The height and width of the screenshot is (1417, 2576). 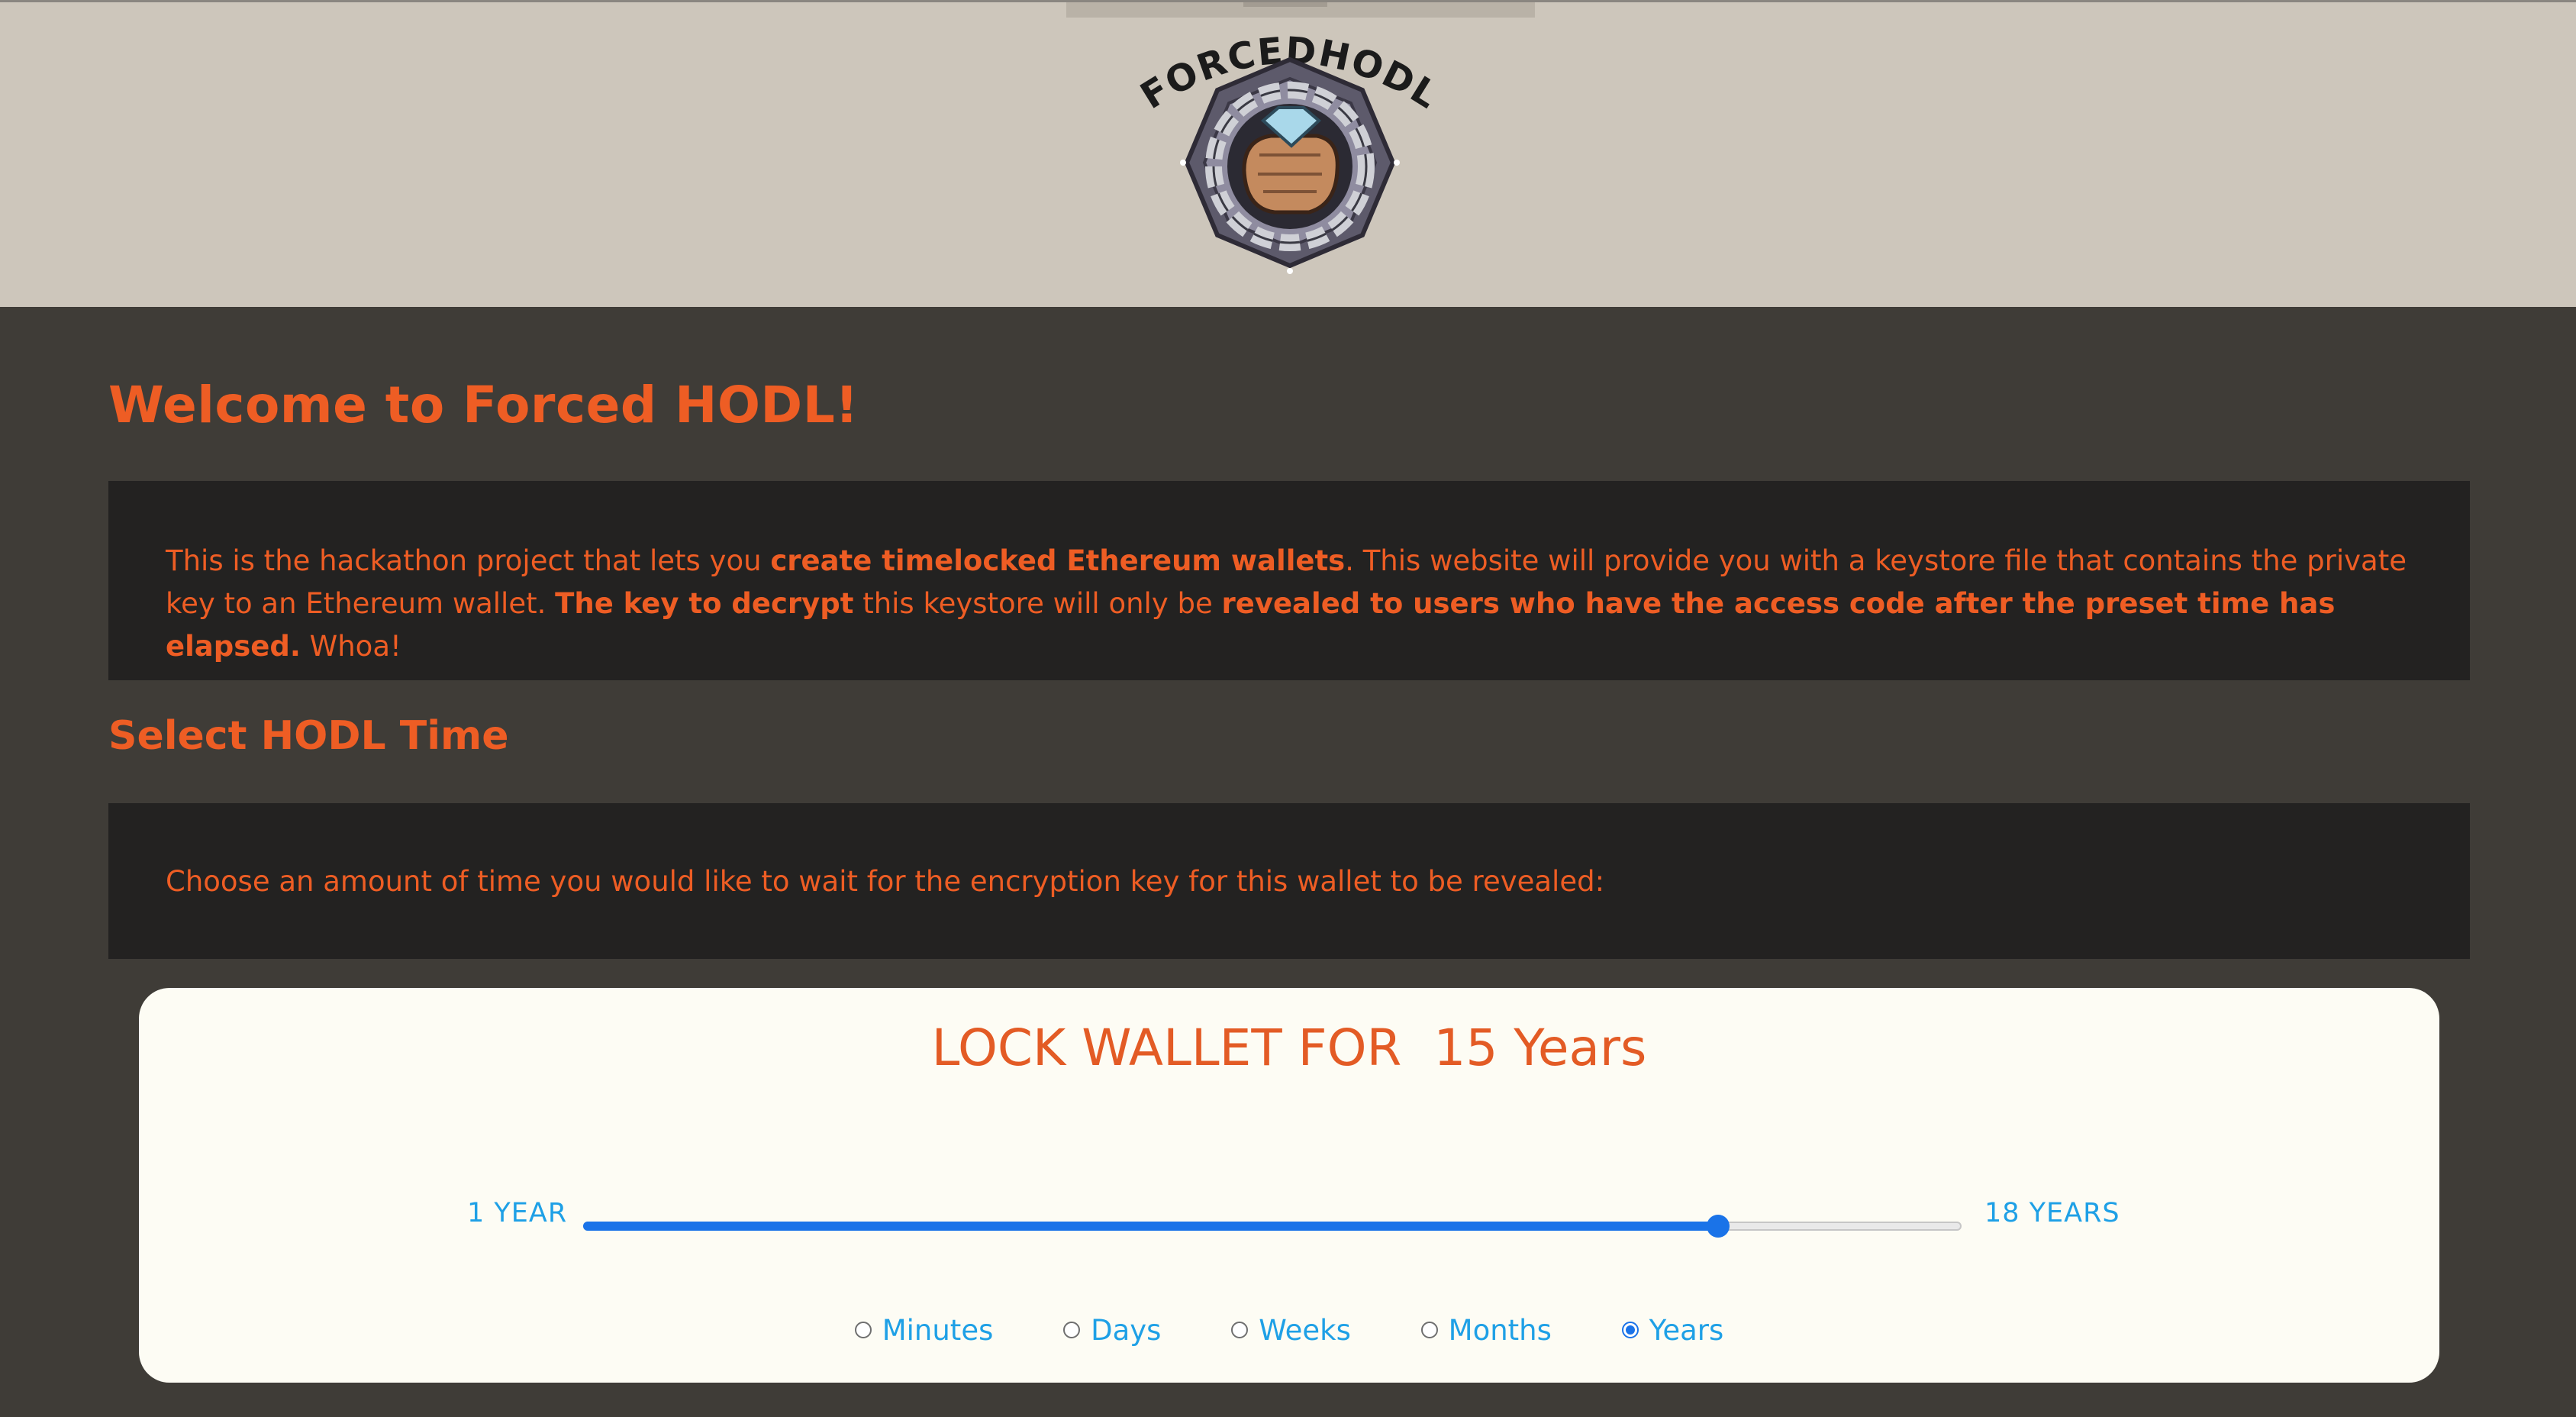 I want to click on intro-text-3: this keystore will only be, so click(x=1037, y=603).